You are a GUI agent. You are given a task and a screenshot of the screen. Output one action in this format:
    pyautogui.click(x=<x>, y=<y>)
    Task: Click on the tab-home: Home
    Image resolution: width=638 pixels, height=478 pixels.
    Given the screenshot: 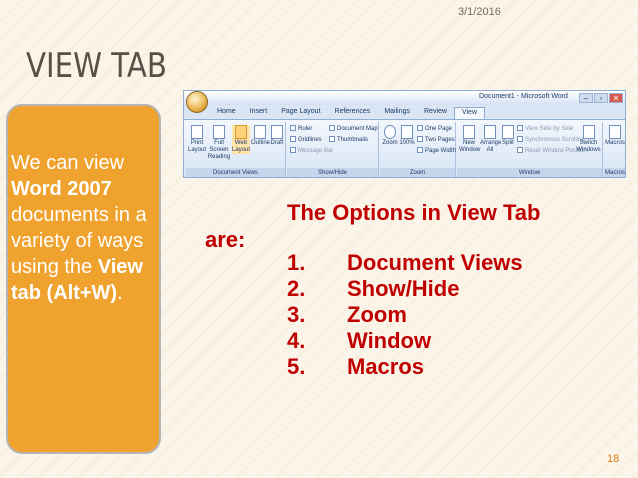 What is the action you would take?
    pyautogui.click(x=226, y=113)
    